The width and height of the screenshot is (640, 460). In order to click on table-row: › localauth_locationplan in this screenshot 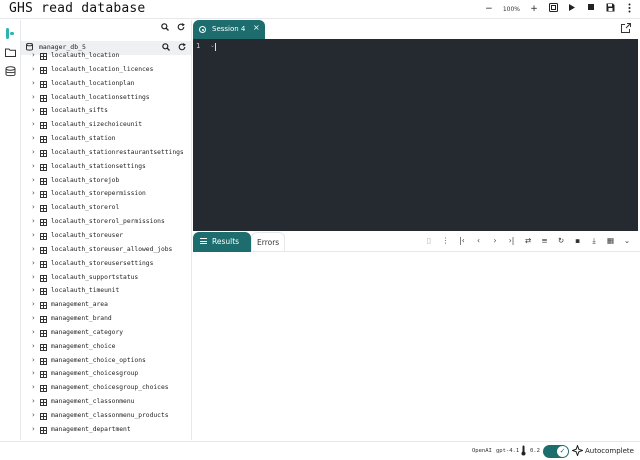, I will do `click(106, 85)`.